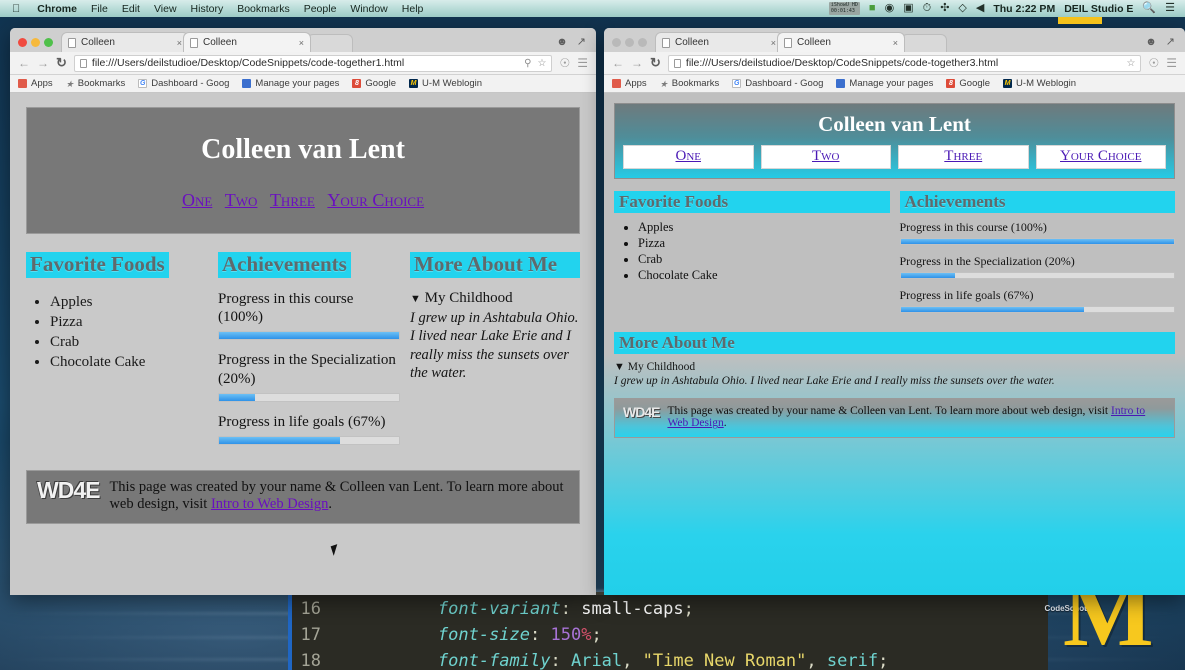 This screenshot has width=1185, height=670. I want to click on menu-item-people: People, so click(320, 9).